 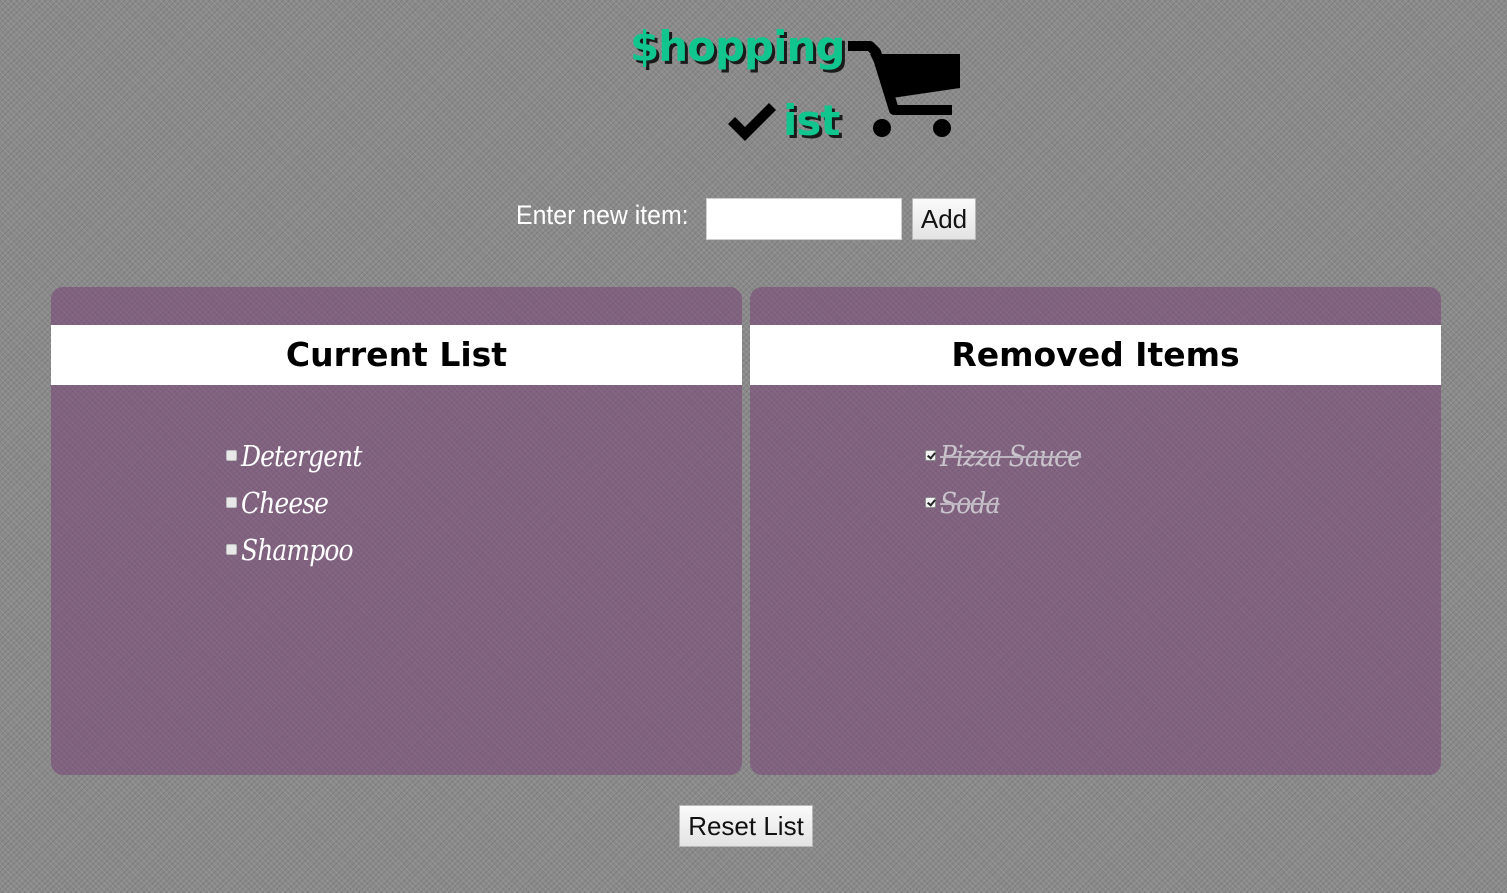 I want to click on list-item: Cheese, so click(x=303, y=502).